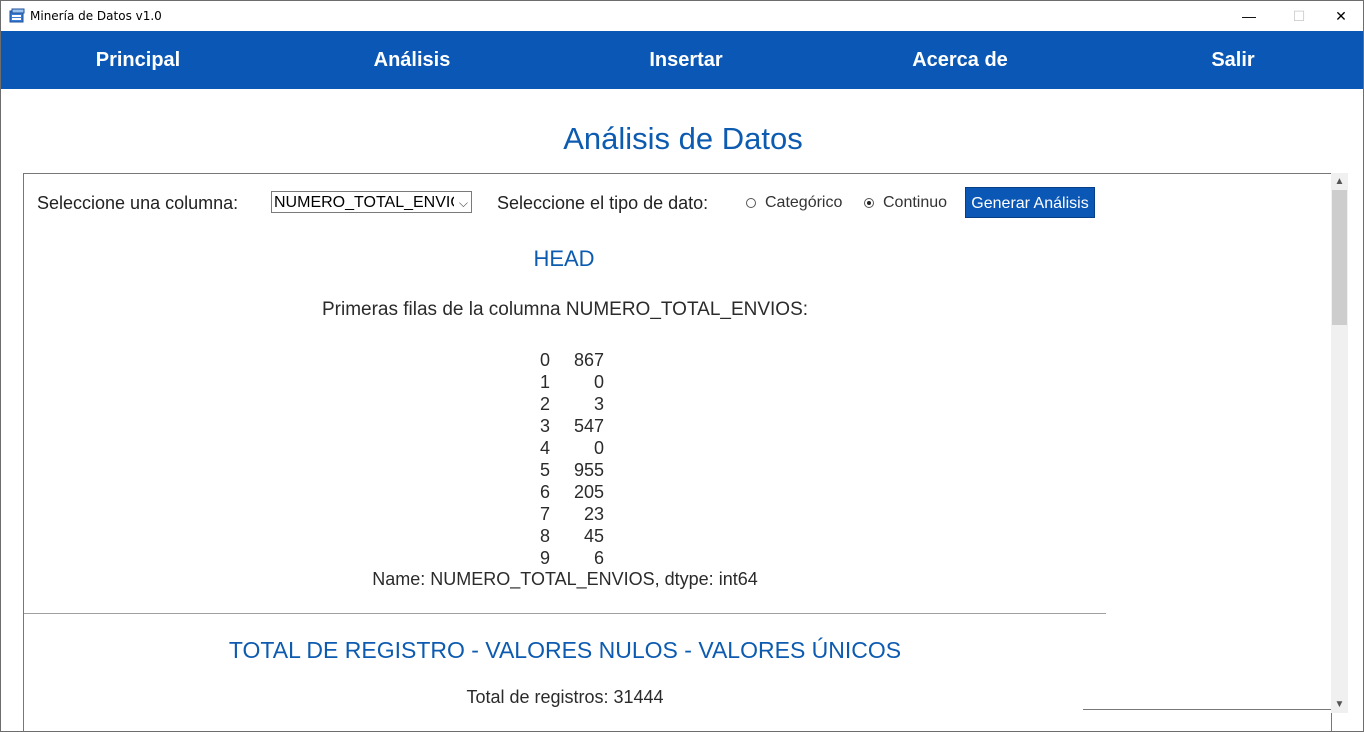 This screenshot has height=732, width=1364. I want to click on scroll-down-arrow-icon: ▼, so click(1339, 704).